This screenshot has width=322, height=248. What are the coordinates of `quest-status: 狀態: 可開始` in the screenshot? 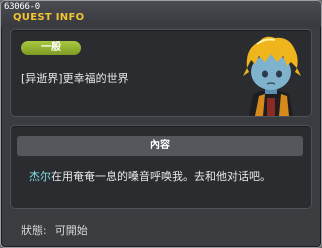 It's located at (54, 230).